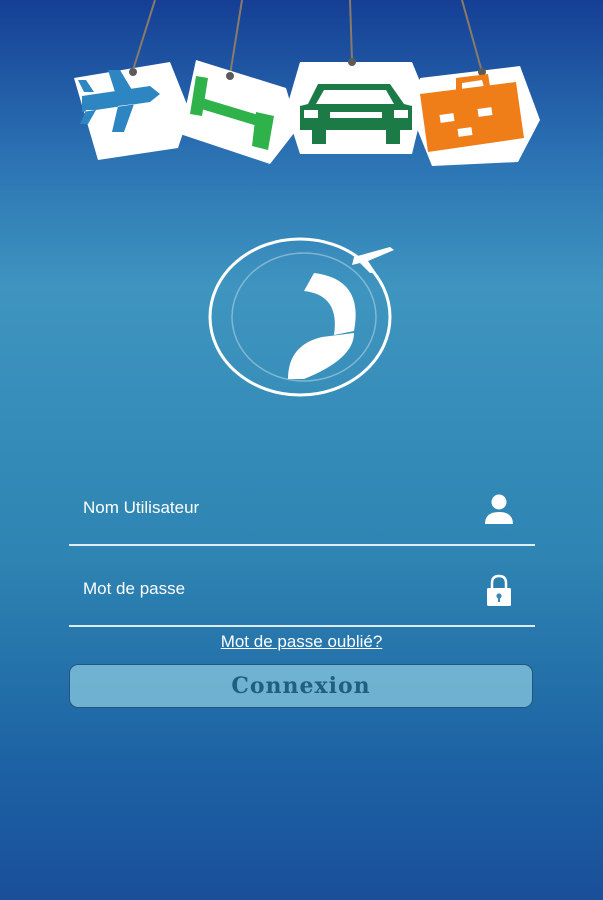  I want to click on username-field, so click(302, 515).